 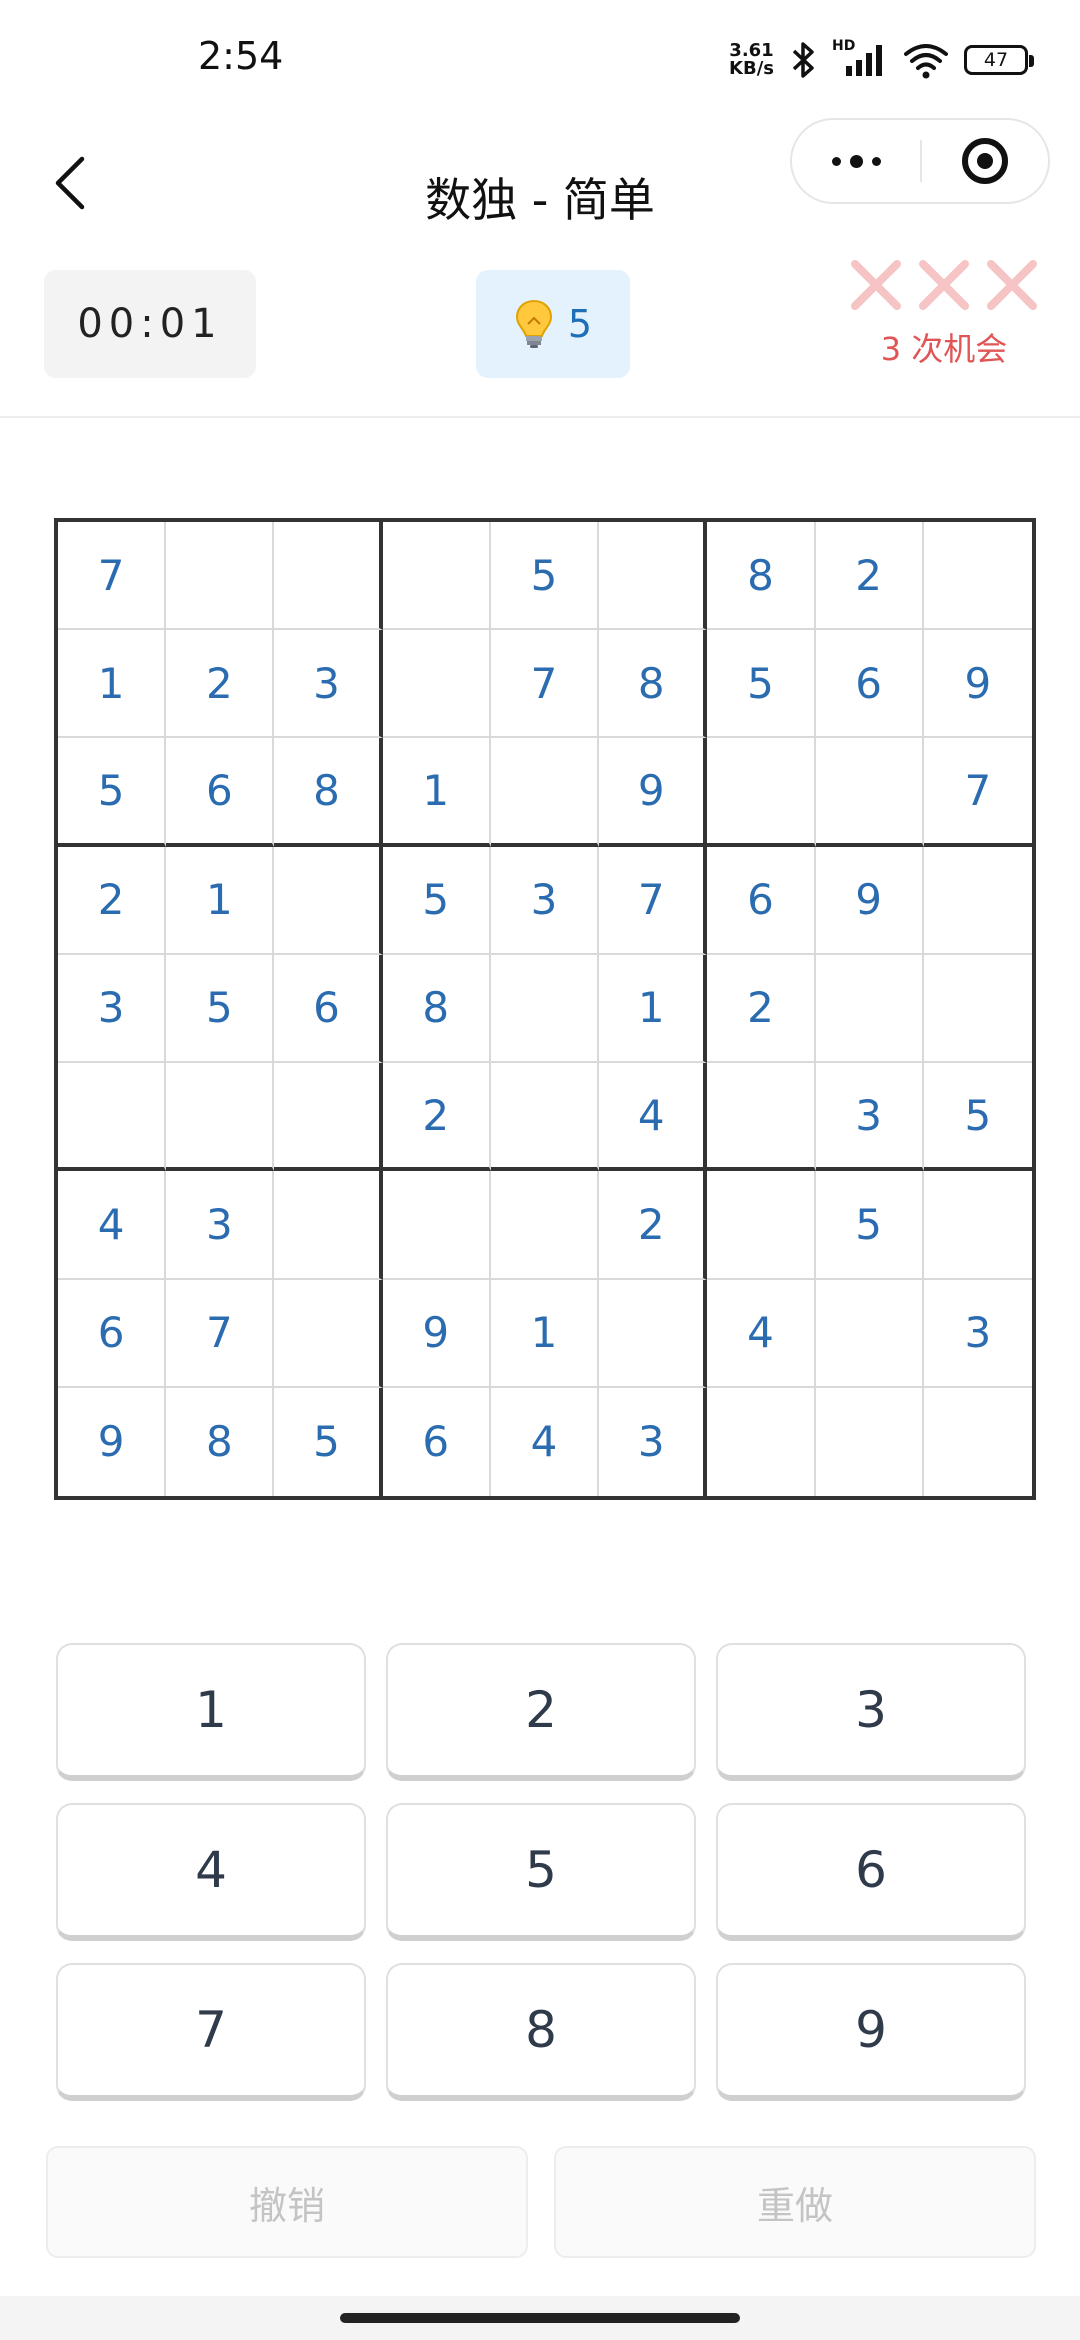 What do you see at coordinates (977, 1117) in the screenshot?
I see `grid-cell-r6-c9: 5` at bounding box center [977, 1117].